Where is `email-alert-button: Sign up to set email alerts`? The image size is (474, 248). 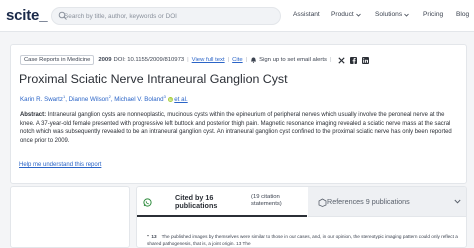 email-alert-button: Sign up to set email alerts is located at coordinates (288, 60).